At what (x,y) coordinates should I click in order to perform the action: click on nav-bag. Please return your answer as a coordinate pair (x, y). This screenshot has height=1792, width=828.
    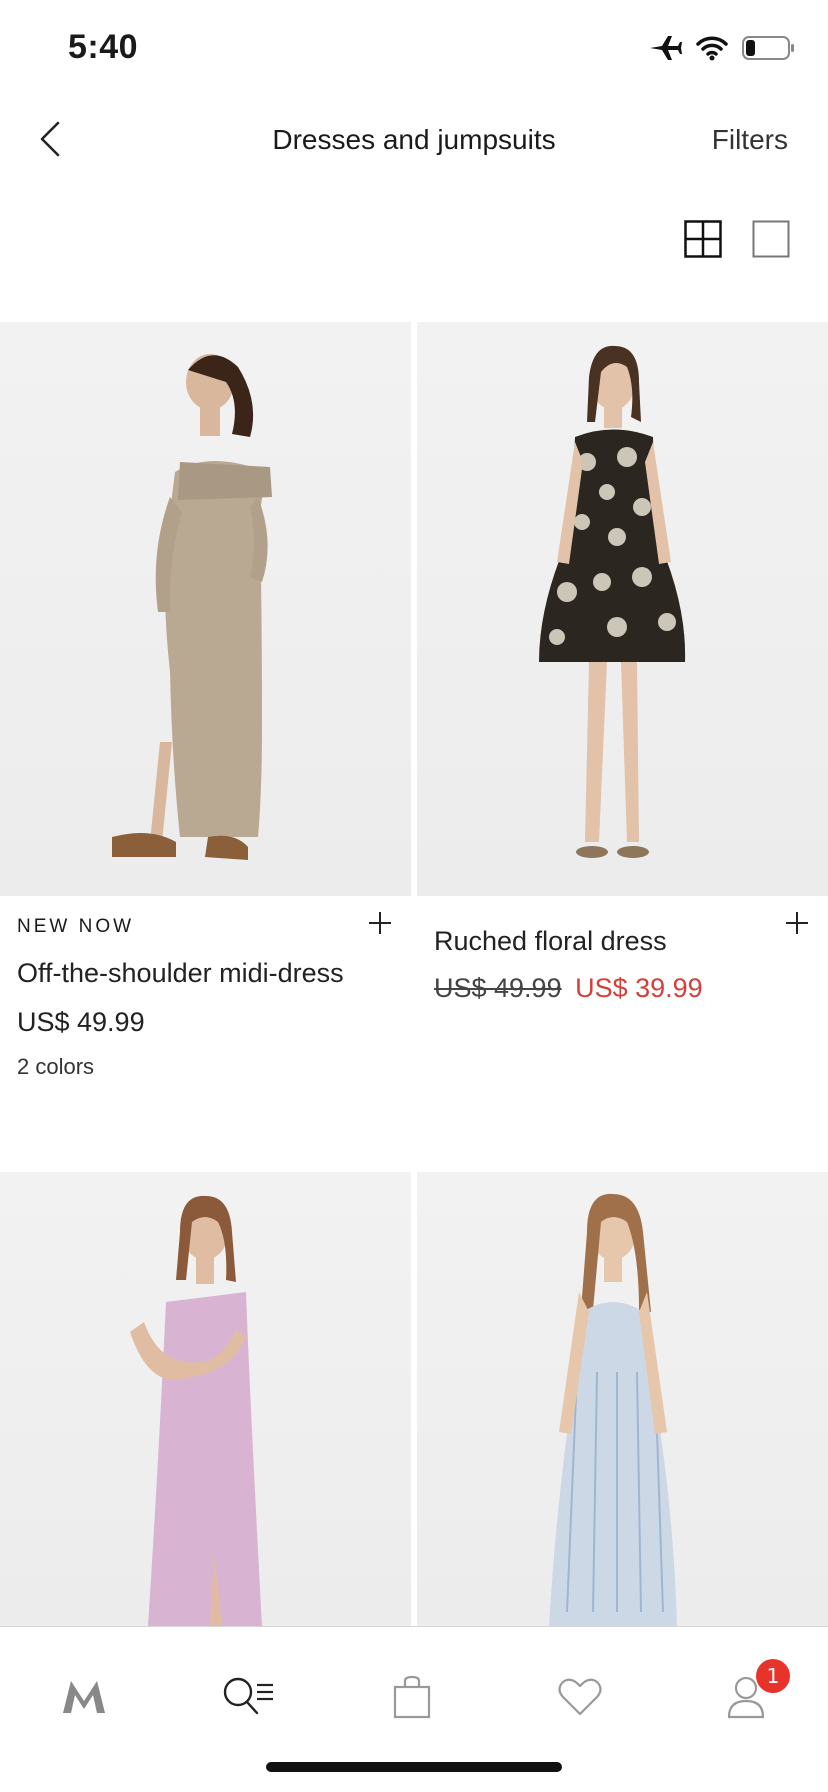
    Looking at the image, I should click on (412, 1697).